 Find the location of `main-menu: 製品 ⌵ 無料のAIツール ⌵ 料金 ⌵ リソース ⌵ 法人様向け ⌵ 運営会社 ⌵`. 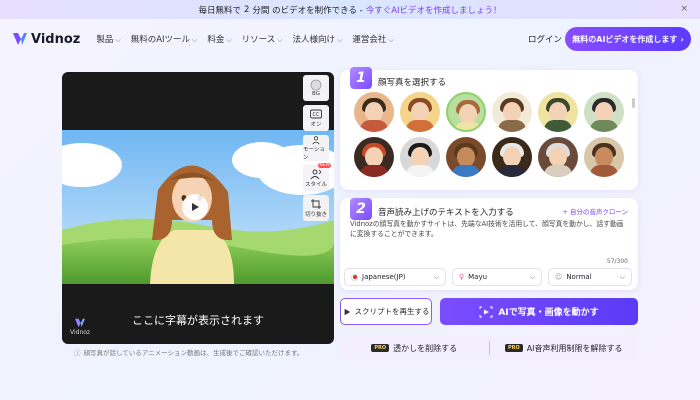

main-menu: 製品 ⌵ 無料のAIツール ⌵ 料金 ⌵ リソース ⌵ 法人様向け ⌵ 運営会社 ⌵ is located at coordinates (244, 39).